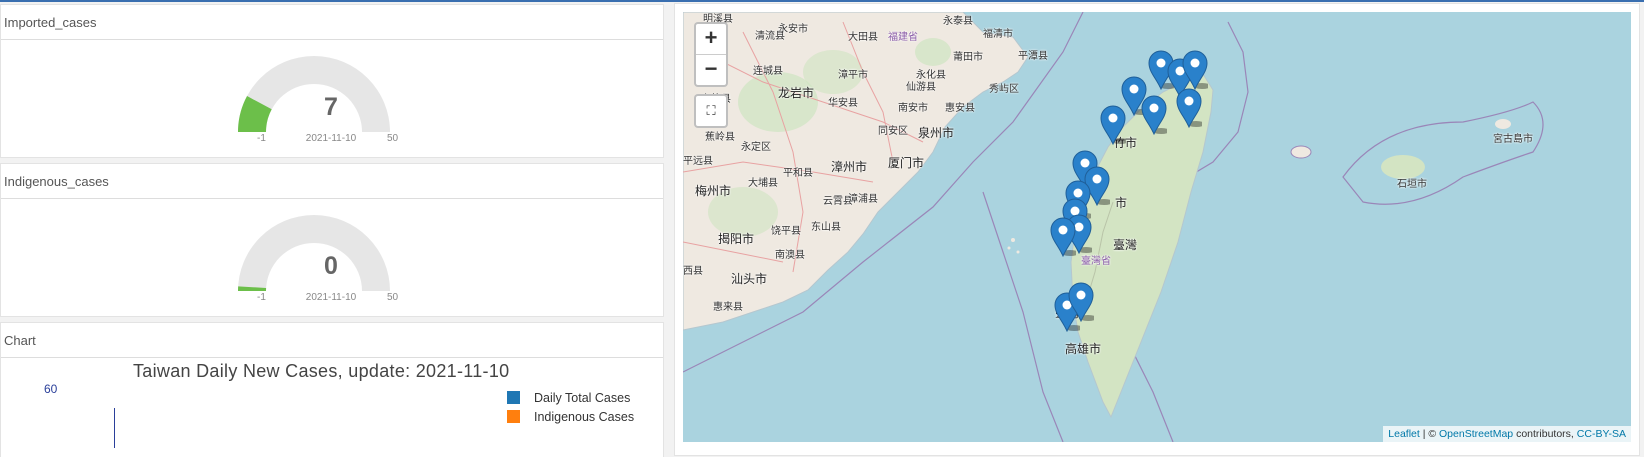 This screenshot has width=1644, height=457. What do you see at coordinates (768, 71) in the screenshot?
I see `map-label: 连城县` at bounding box center [768, 71].